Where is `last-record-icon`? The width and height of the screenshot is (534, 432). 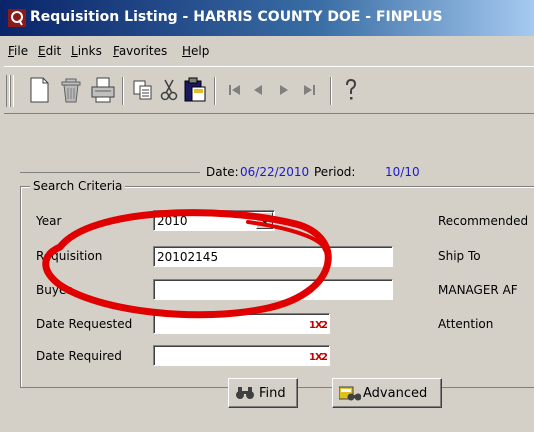
last-record-icon is located at coordinates (309, 90).